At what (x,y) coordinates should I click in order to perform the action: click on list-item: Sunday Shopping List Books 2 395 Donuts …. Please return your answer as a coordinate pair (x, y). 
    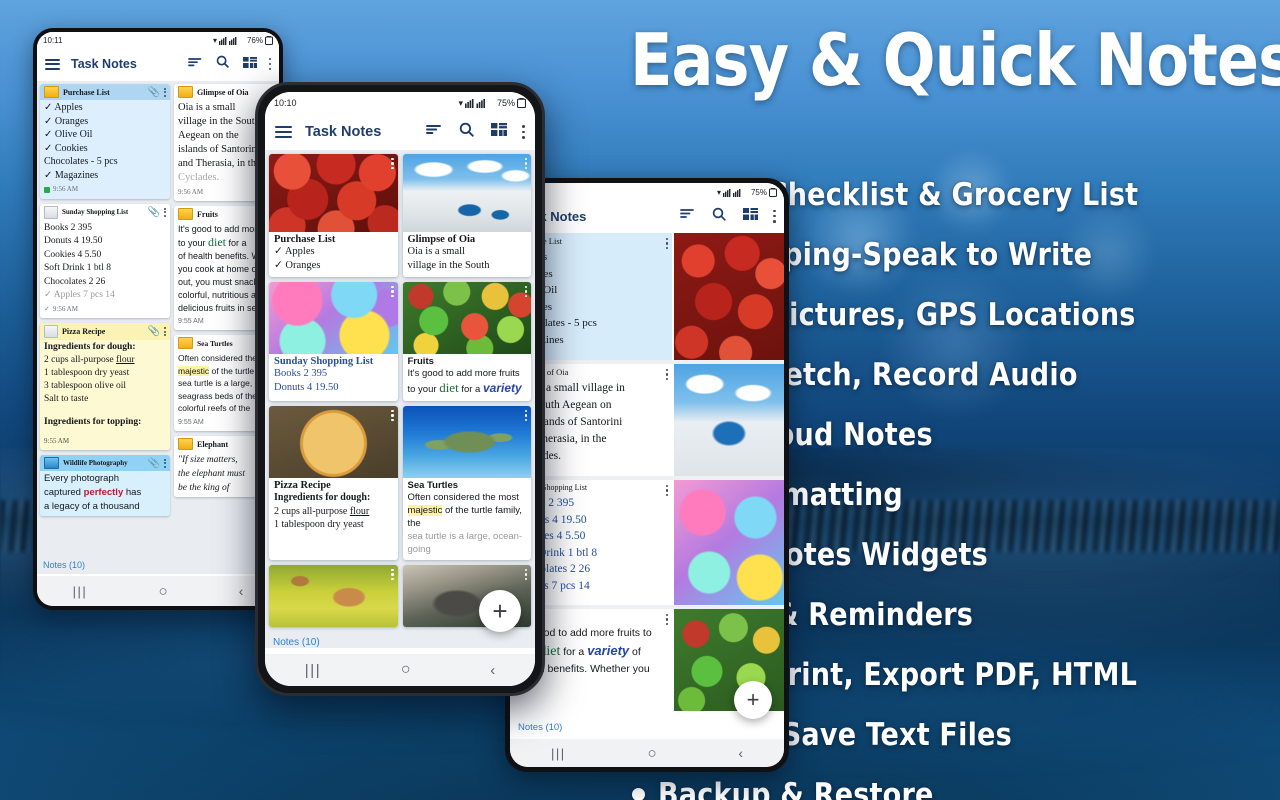
    Looking at the image, I should click on (647, 542).